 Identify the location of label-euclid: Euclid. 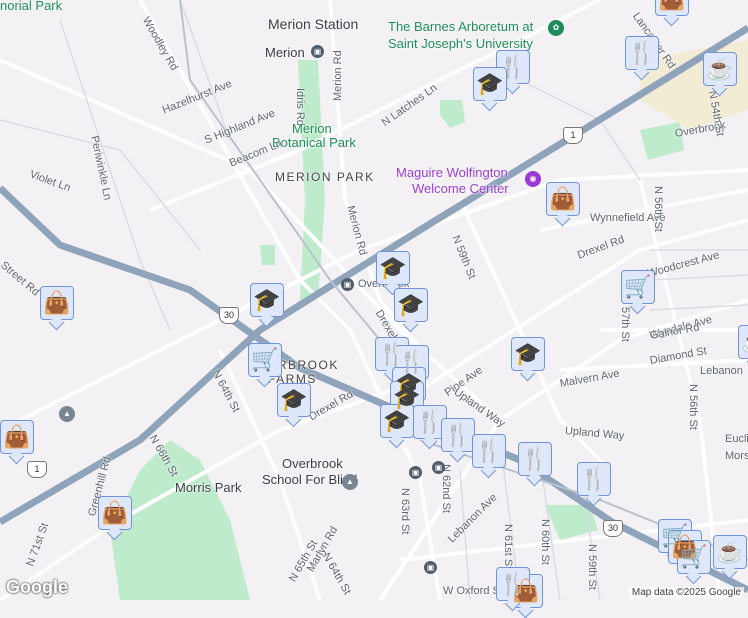
(736, 439).